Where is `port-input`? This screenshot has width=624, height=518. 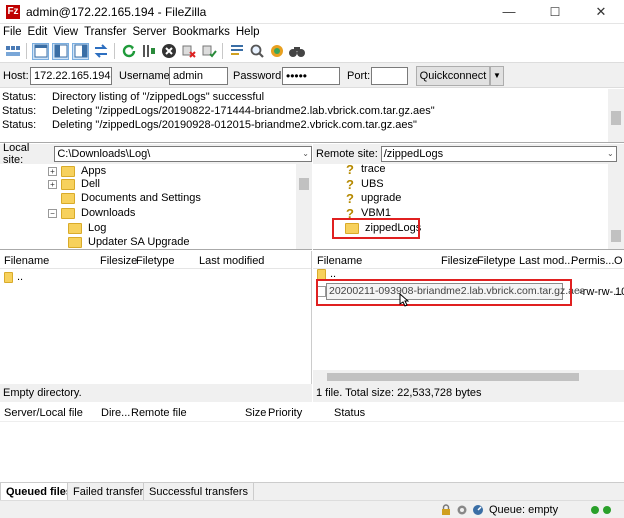
port-input is located at coordinates (389, 76).